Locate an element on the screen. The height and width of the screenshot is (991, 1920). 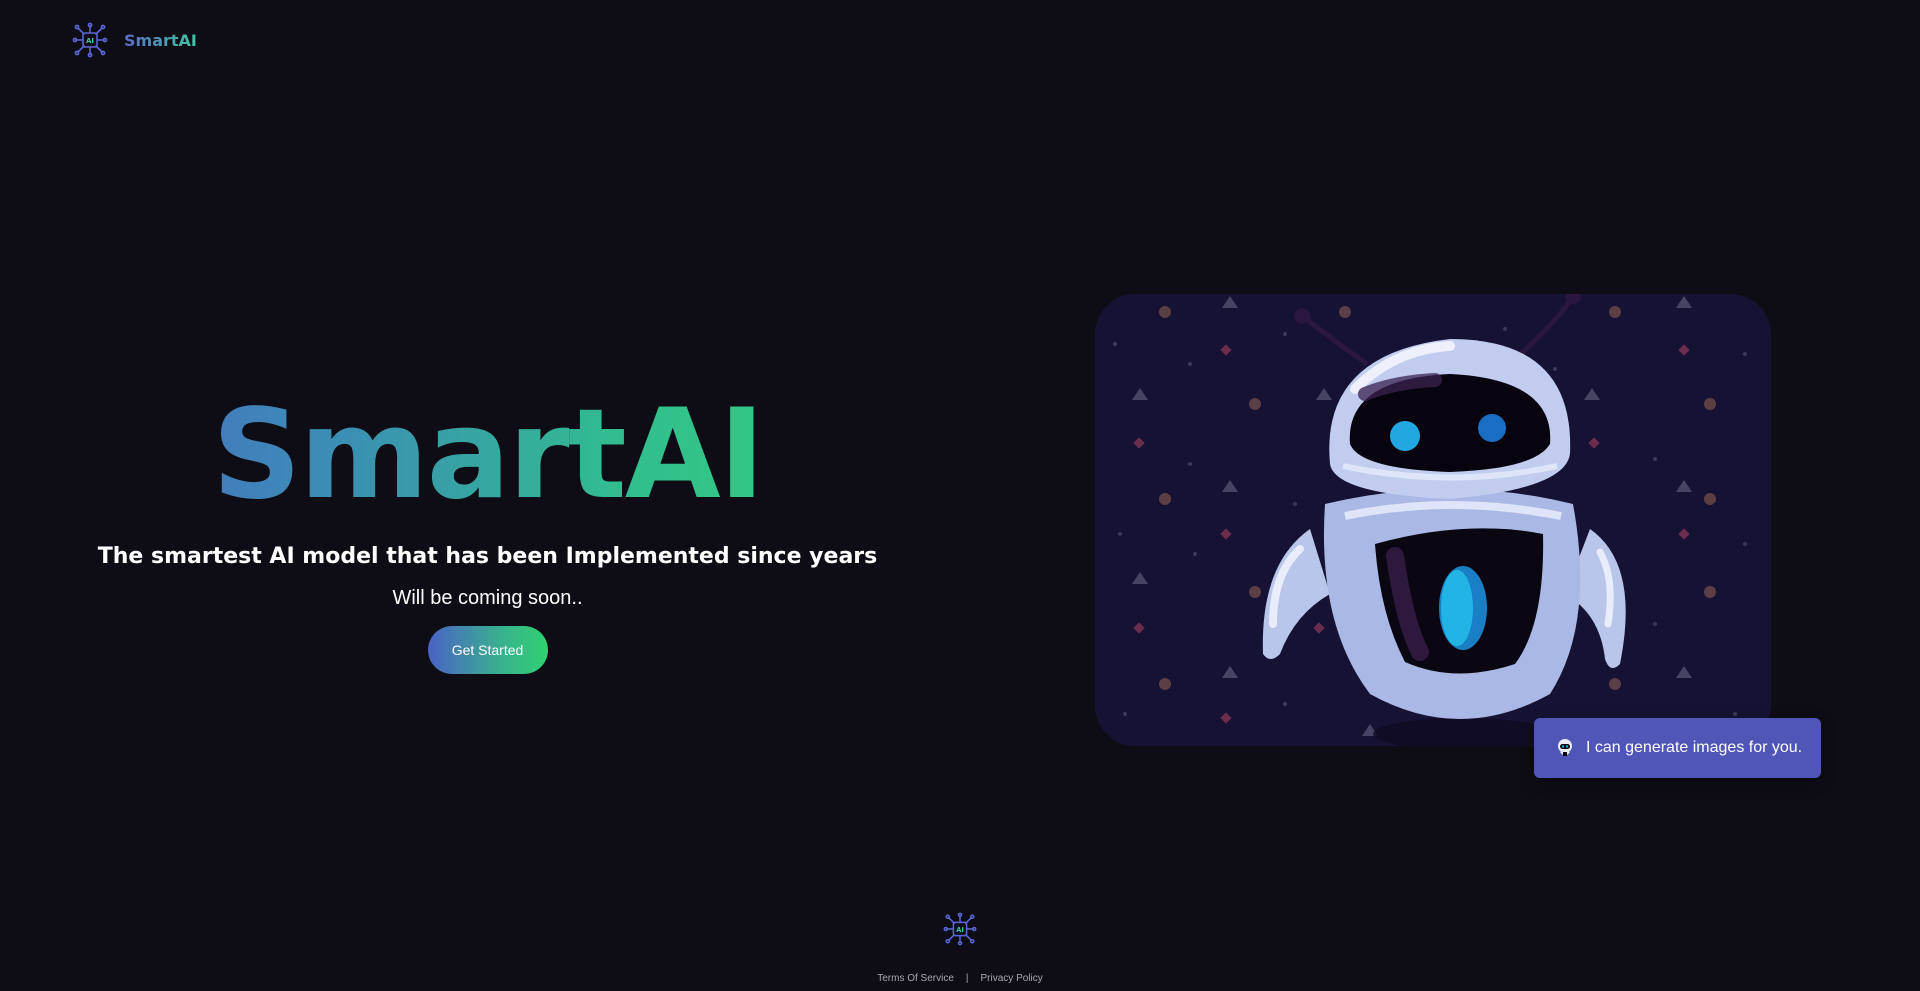
privacy-policy-link: Privacy Policy is located at coordinates (1012, 978).